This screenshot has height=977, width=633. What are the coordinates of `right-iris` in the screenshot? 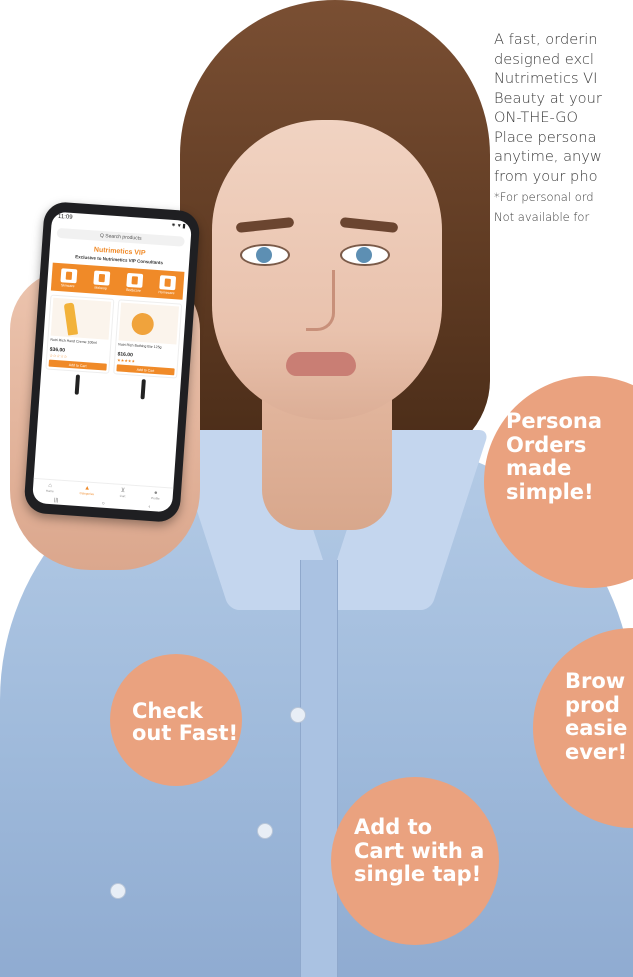 It's located at (364, 255).